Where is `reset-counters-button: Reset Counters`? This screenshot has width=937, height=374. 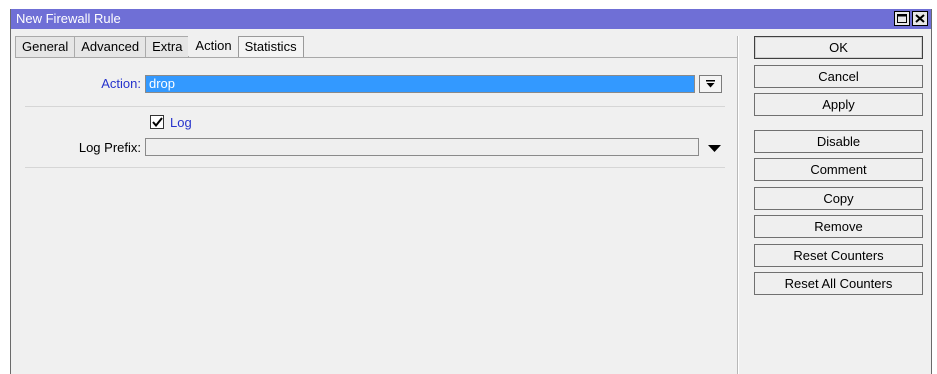 reset-counters-button: Reset Counters is located at coordinates (838, 255).